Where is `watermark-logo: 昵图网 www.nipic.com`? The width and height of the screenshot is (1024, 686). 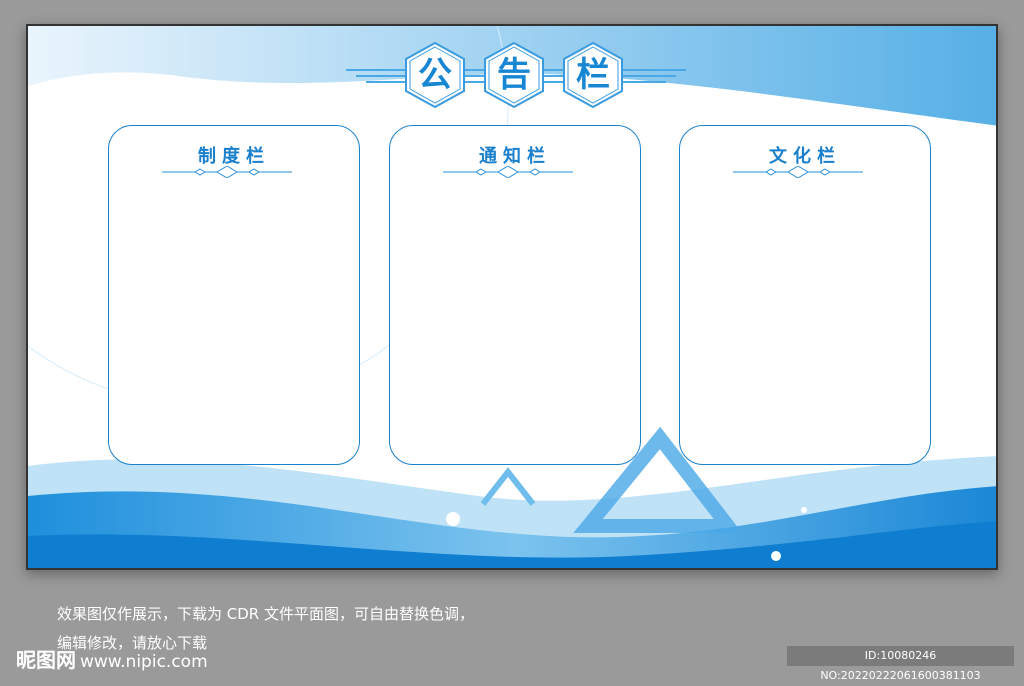 watermark-logo: 昵图网 www.nipic.com is located at coordinates (112, 658).